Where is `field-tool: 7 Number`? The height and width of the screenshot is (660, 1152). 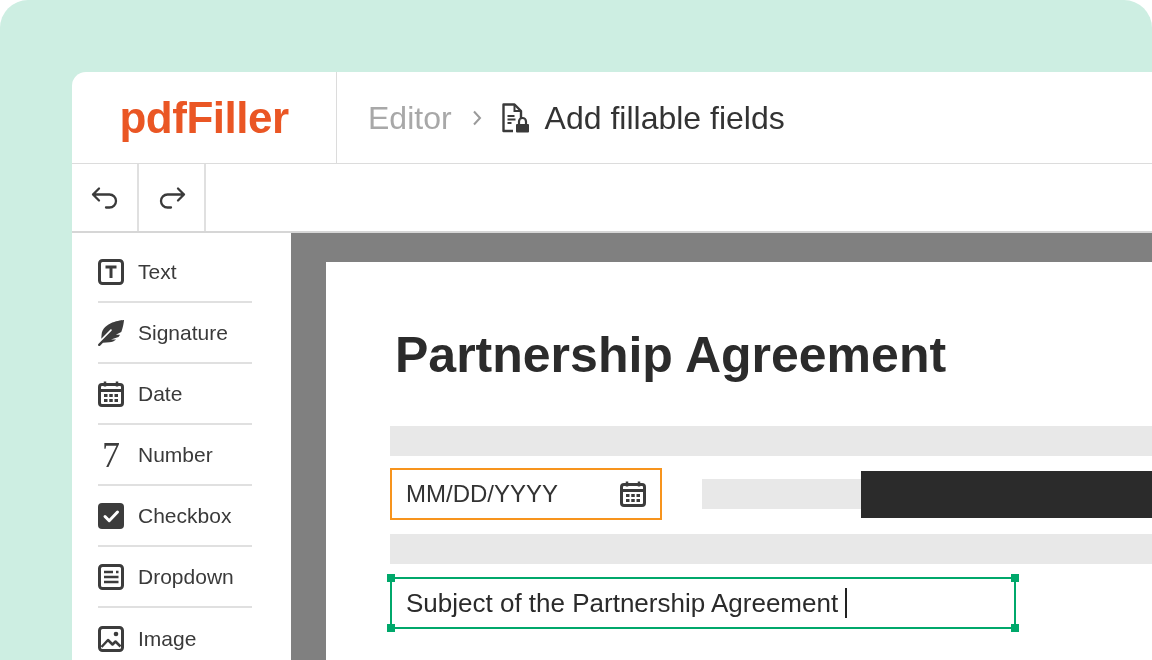
field-tool: 7 Number is located at coordinates (175, 455).